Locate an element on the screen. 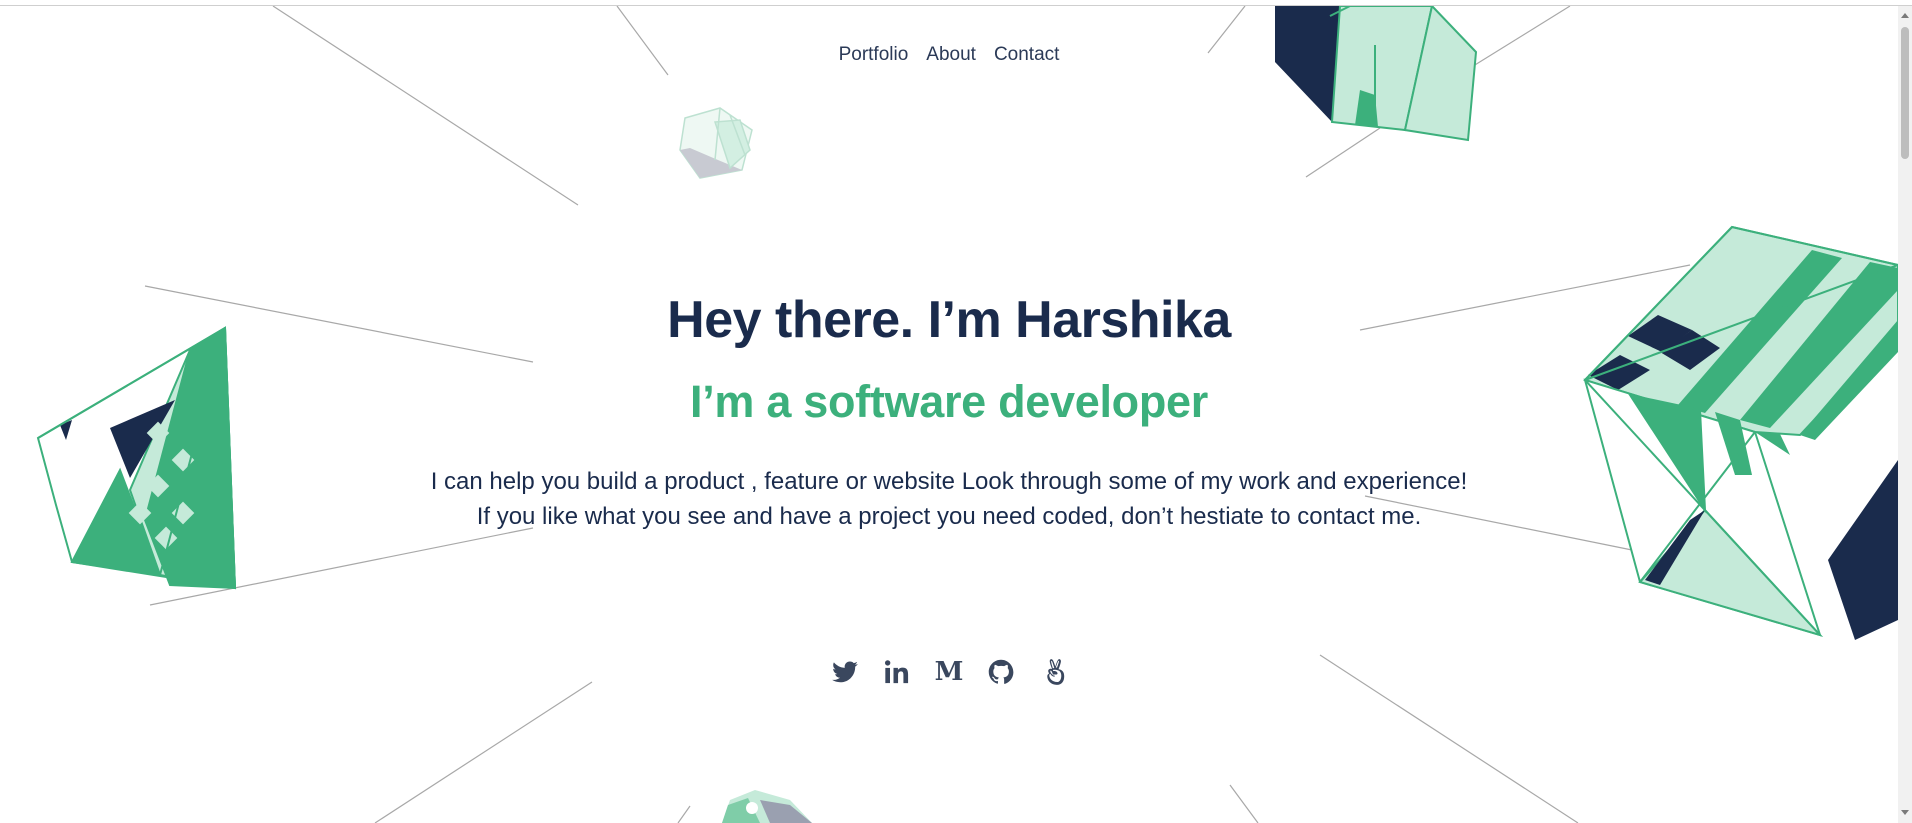 The height and width of the screenshot is (823, 1912). twitter-link is located at coordinates (845, 672).